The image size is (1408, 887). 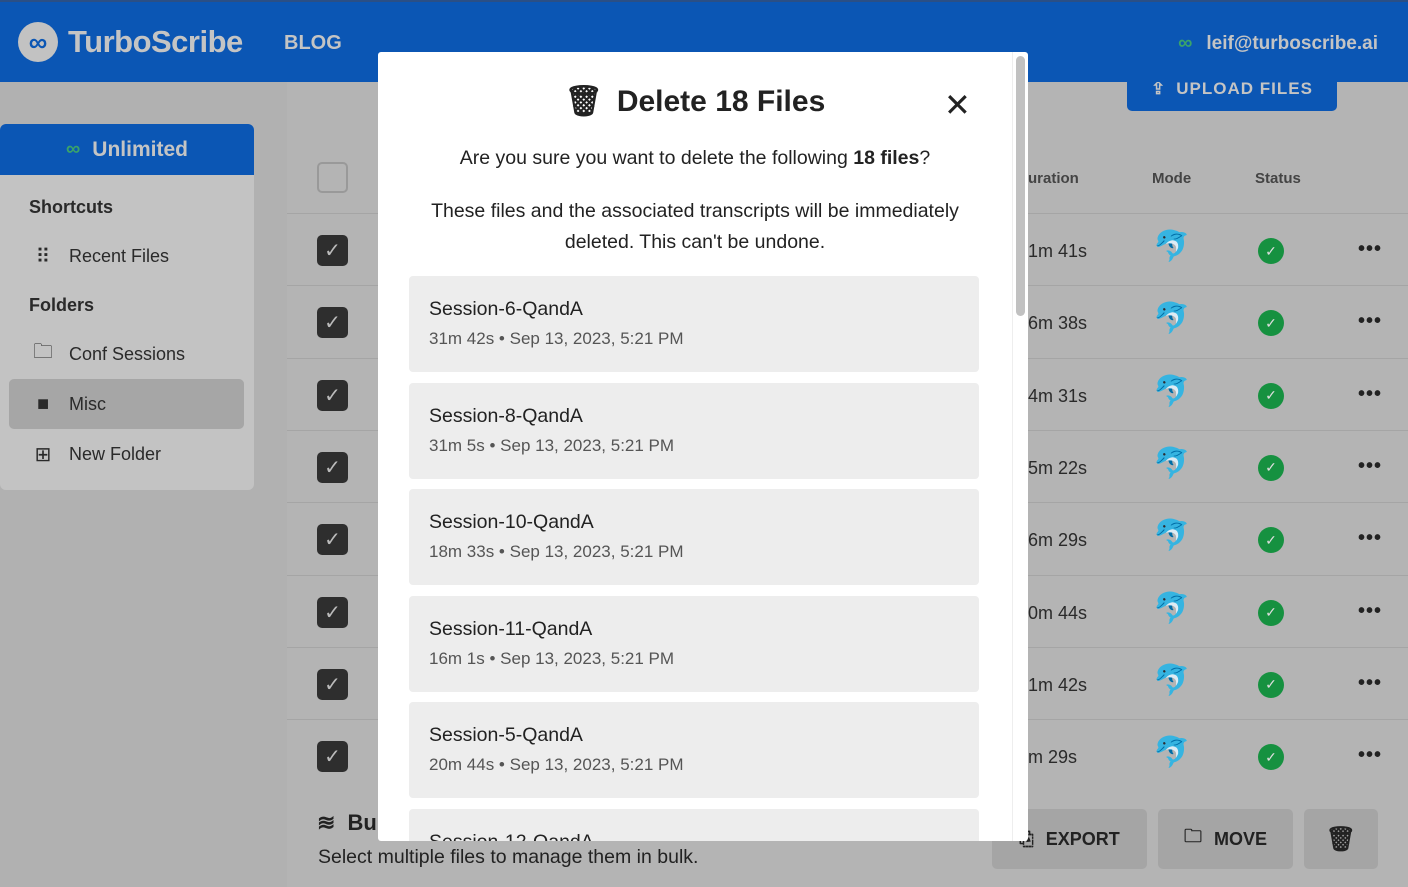 What do you see at coordinates (87, 403) in the screenshot?
I see `sidebar-item-label: Misc` at bounding box center [87, 403].